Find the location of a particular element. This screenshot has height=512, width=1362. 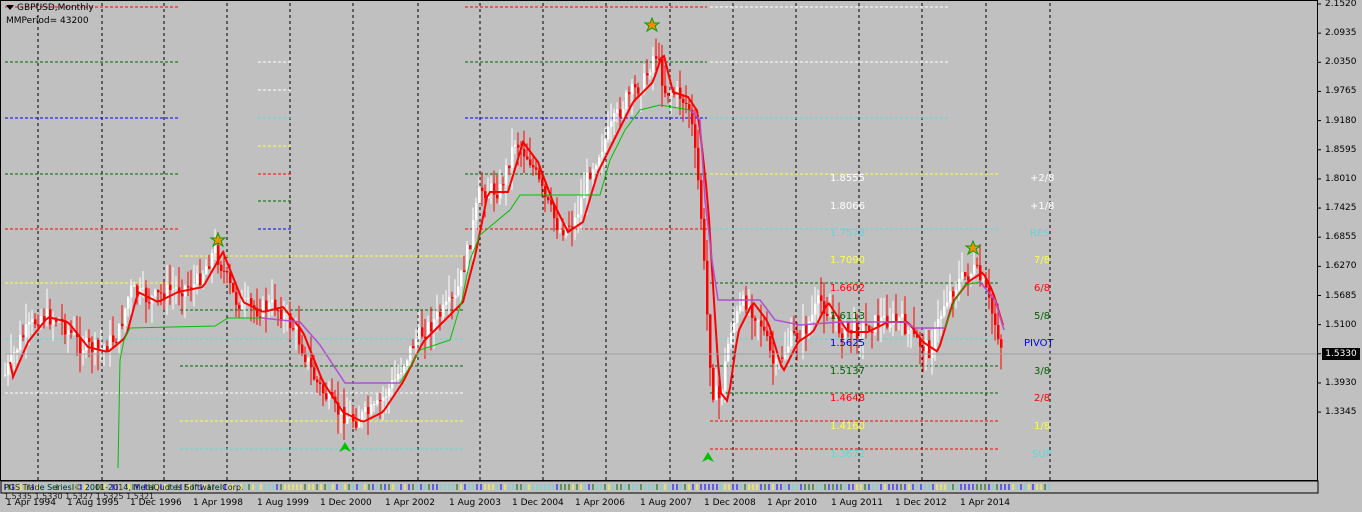

time-tick-label: 1 Dec 2004 is located at coordinates (538, 503).